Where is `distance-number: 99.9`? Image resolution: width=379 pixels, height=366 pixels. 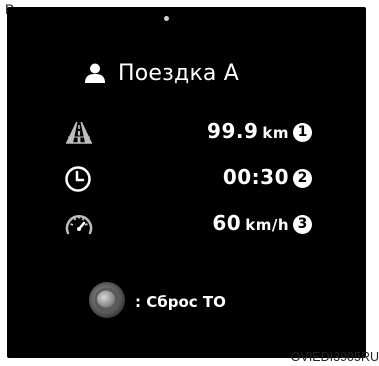
distance-number: 99.9 is located at coordinates (233, 131).